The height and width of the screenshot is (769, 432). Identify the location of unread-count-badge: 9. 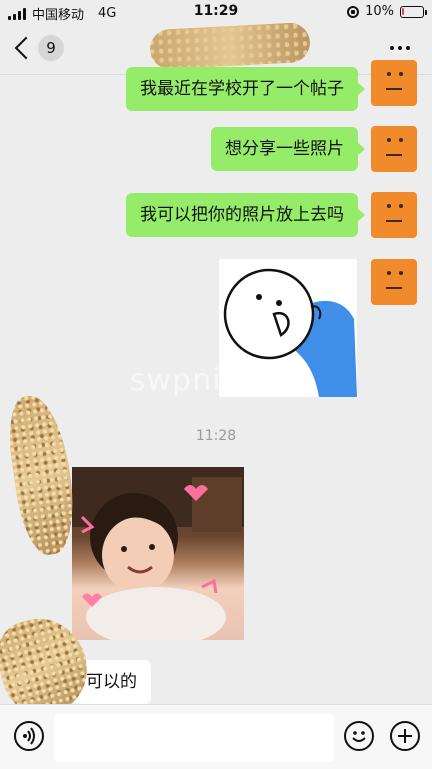
(51, 48).